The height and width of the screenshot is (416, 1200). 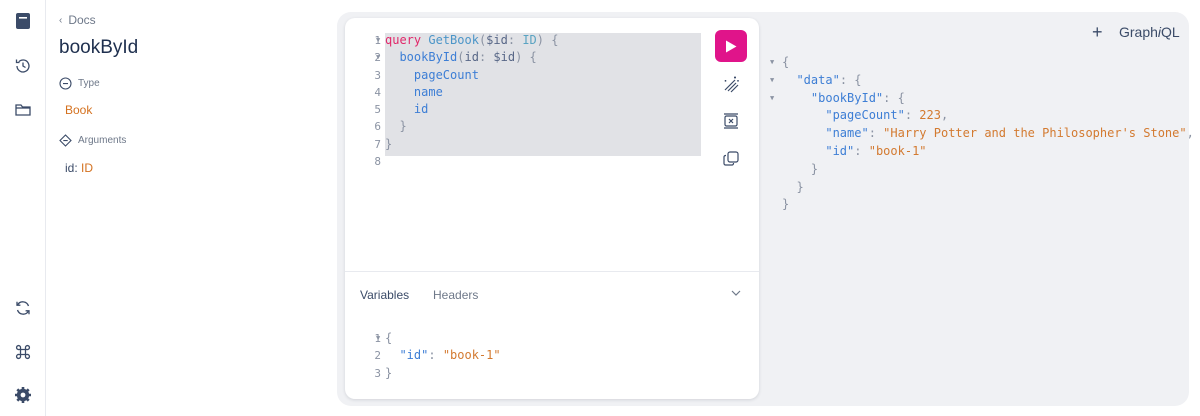 What do you see at coordinates (377, 110) in the screenshot?
I see `line-number: 5` at bounding box center [377, 110].